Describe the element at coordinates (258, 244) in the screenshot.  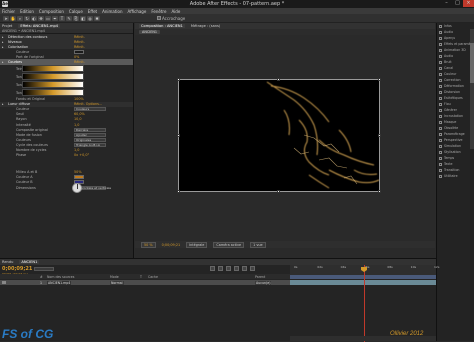
I see `view-layout-dropdown: 1 vue` at that location.